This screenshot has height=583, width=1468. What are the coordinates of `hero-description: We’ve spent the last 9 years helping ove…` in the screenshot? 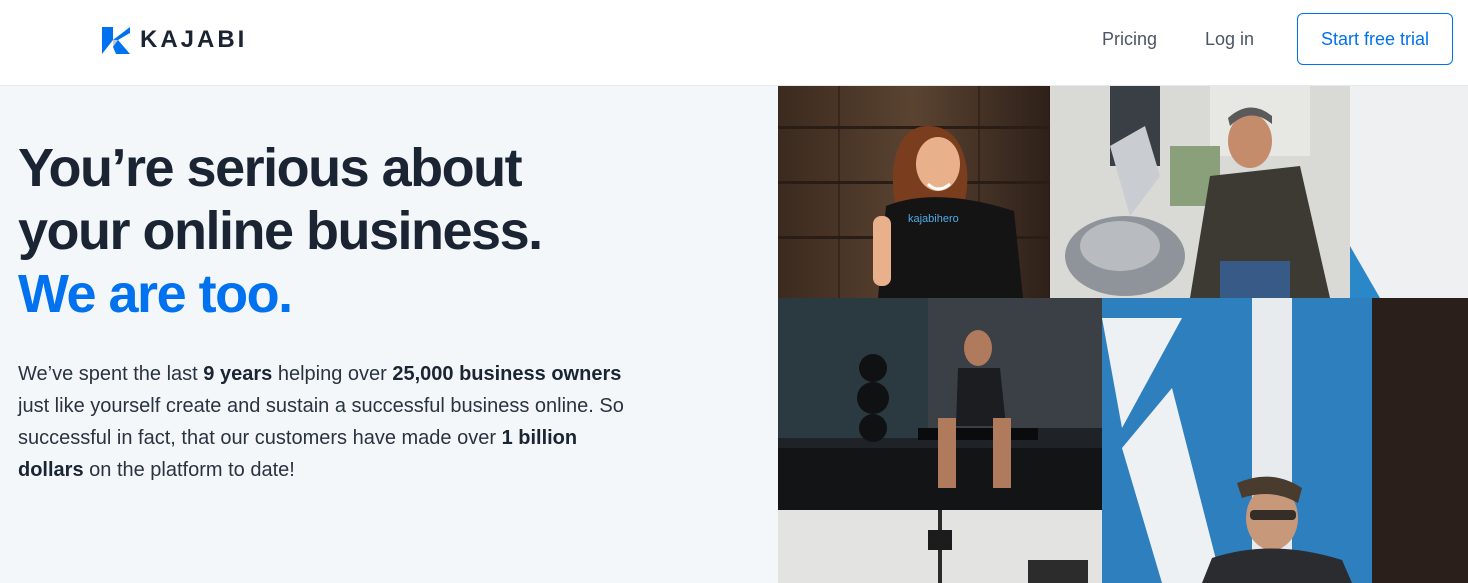 It's located at (328, 422).